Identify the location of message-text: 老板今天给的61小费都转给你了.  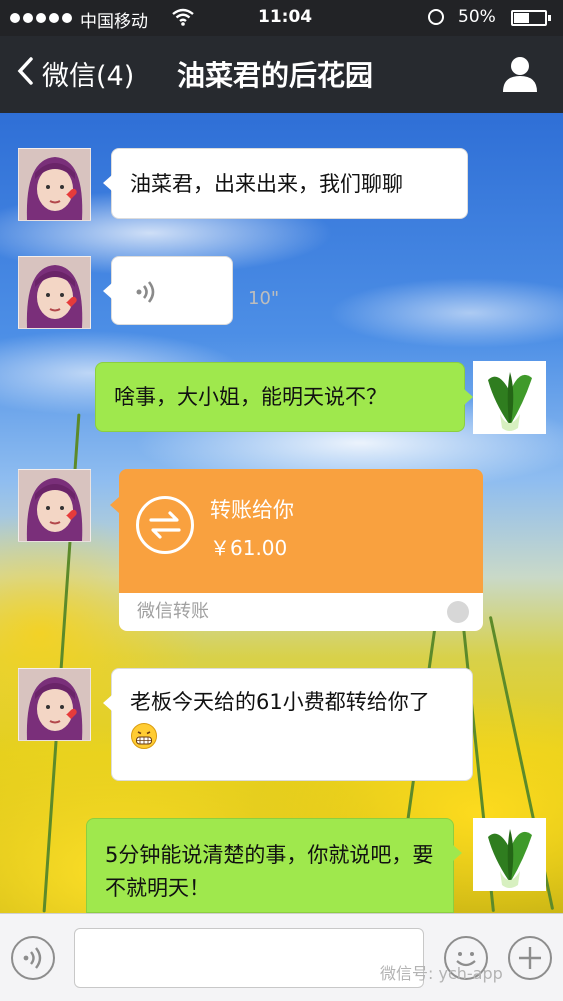
(280, 702).